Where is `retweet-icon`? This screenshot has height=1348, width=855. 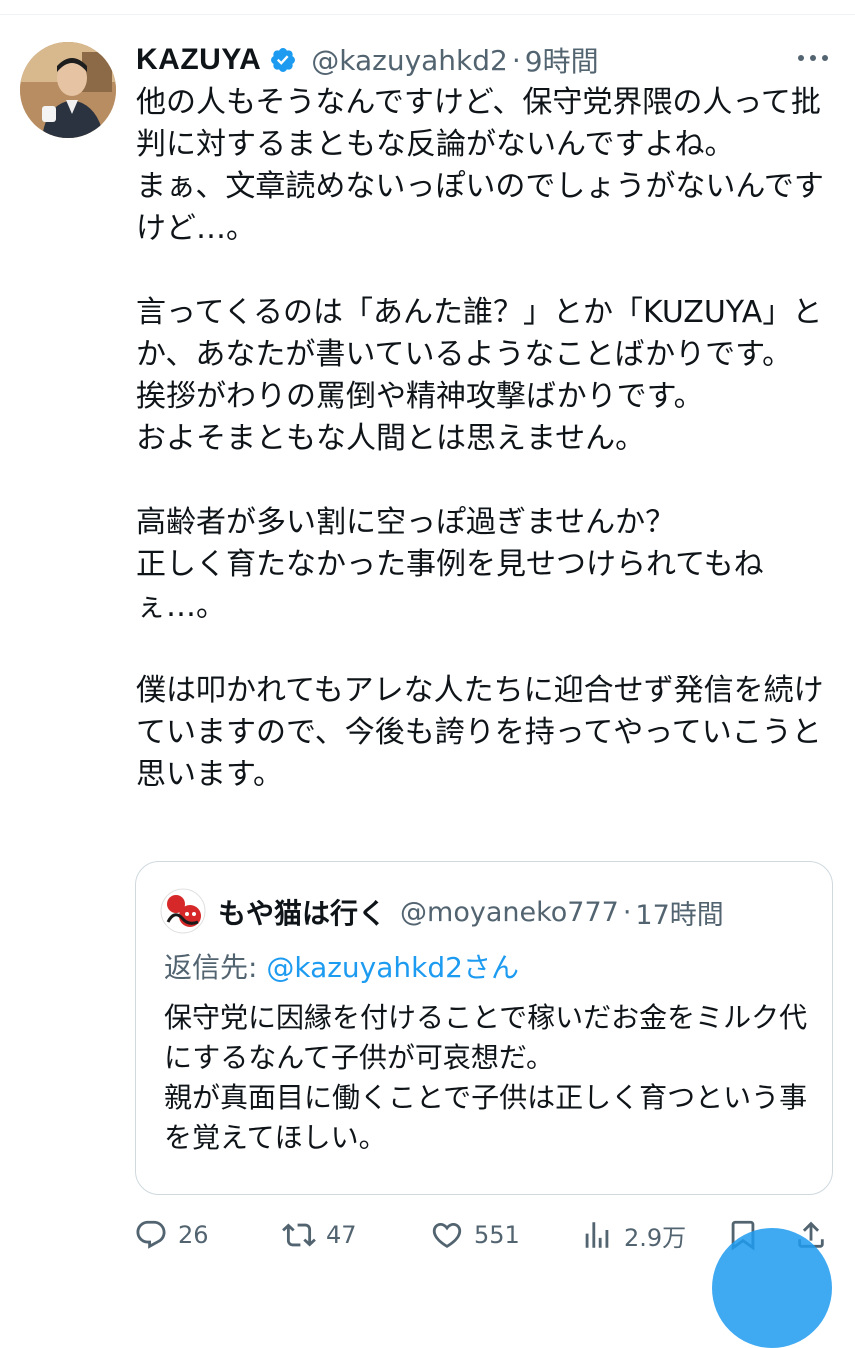
retweet-icon is located at coordinates (299, 1235).